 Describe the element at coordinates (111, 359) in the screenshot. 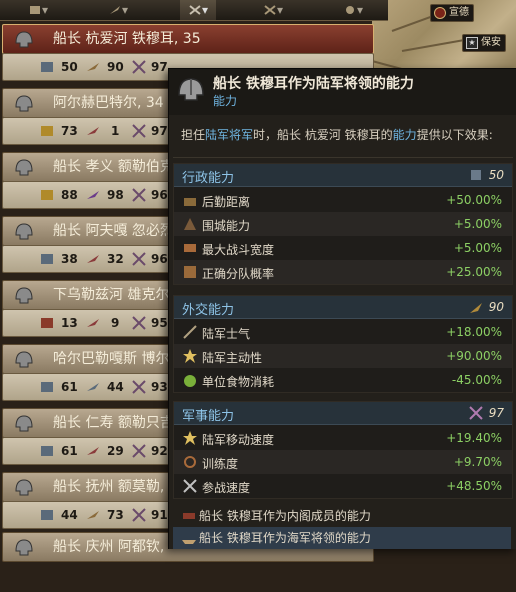

I see `general-name: 哈尔巴勒嘎斯 博尔` at that location.